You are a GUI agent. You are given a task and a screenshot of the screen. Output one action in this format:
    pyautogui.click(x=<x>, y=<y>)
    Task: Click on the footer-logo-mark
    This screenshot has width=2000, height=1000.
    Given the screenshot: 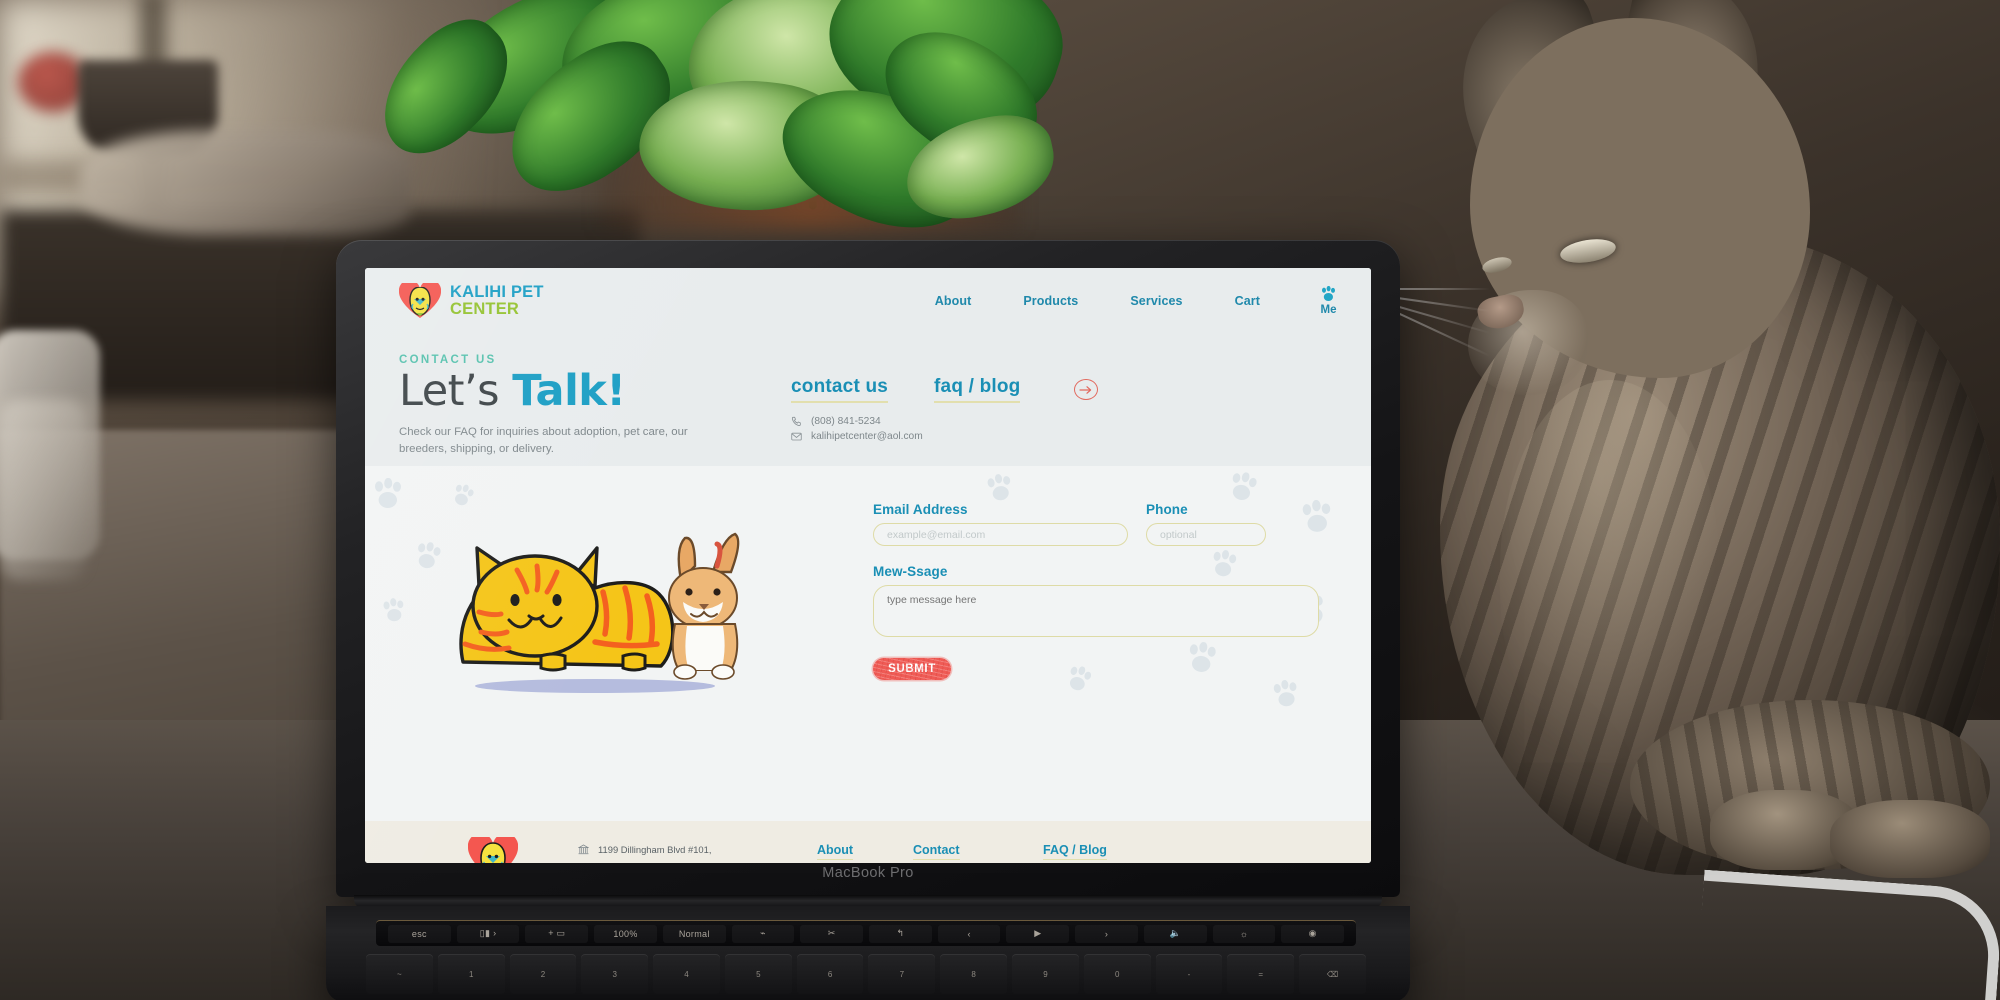 What is the action you would take?
    pyautogui.click(x=493, y=848)
    